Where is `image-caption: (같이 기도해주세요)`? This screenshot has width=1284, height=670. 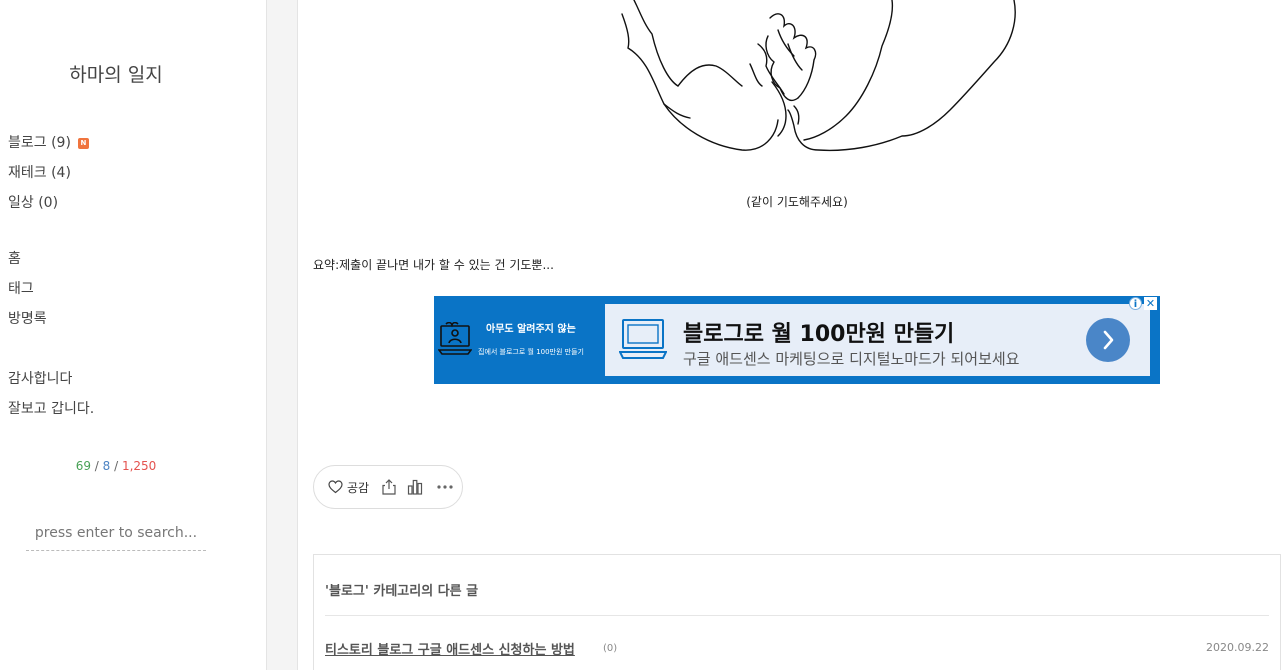 image-caption: (같이 기도해주세요) is located at coordinates (797, 202).